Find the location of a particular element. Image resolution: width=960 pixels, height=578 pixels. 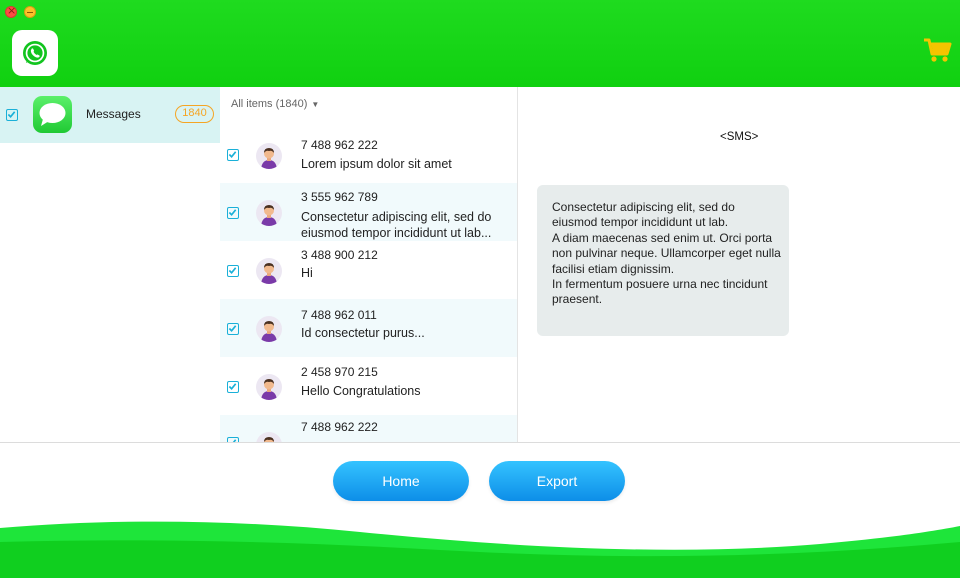

list-item: 7 488 962 222 is located at coordinates (368, 428).